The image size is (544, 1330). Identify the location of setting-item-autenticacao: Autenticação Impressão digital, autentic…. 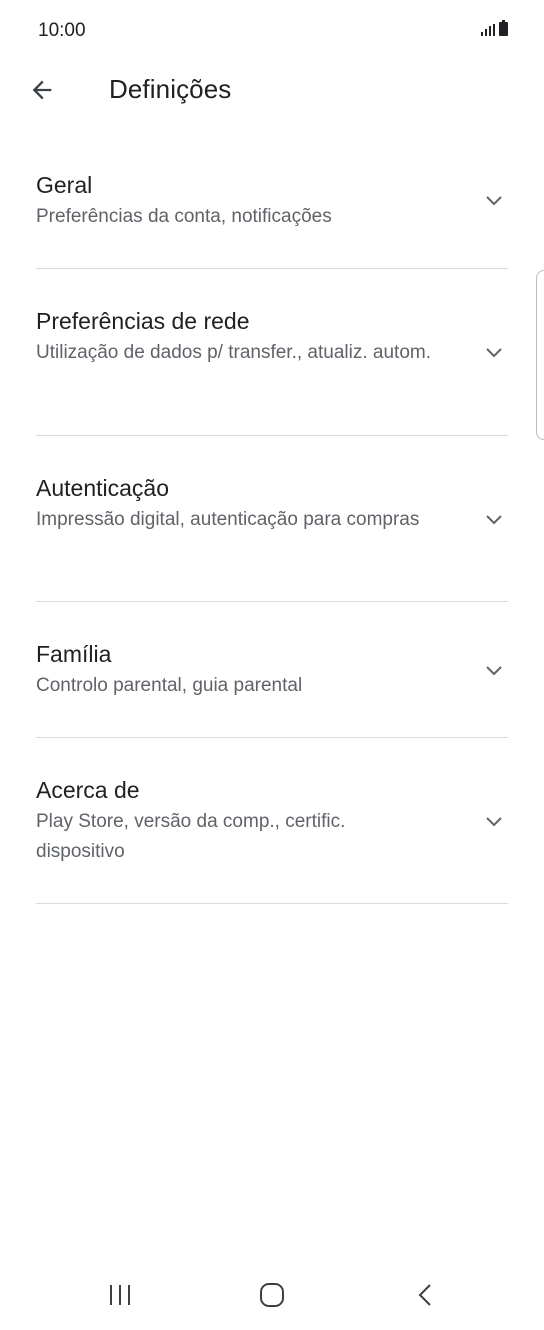
(272, 519).